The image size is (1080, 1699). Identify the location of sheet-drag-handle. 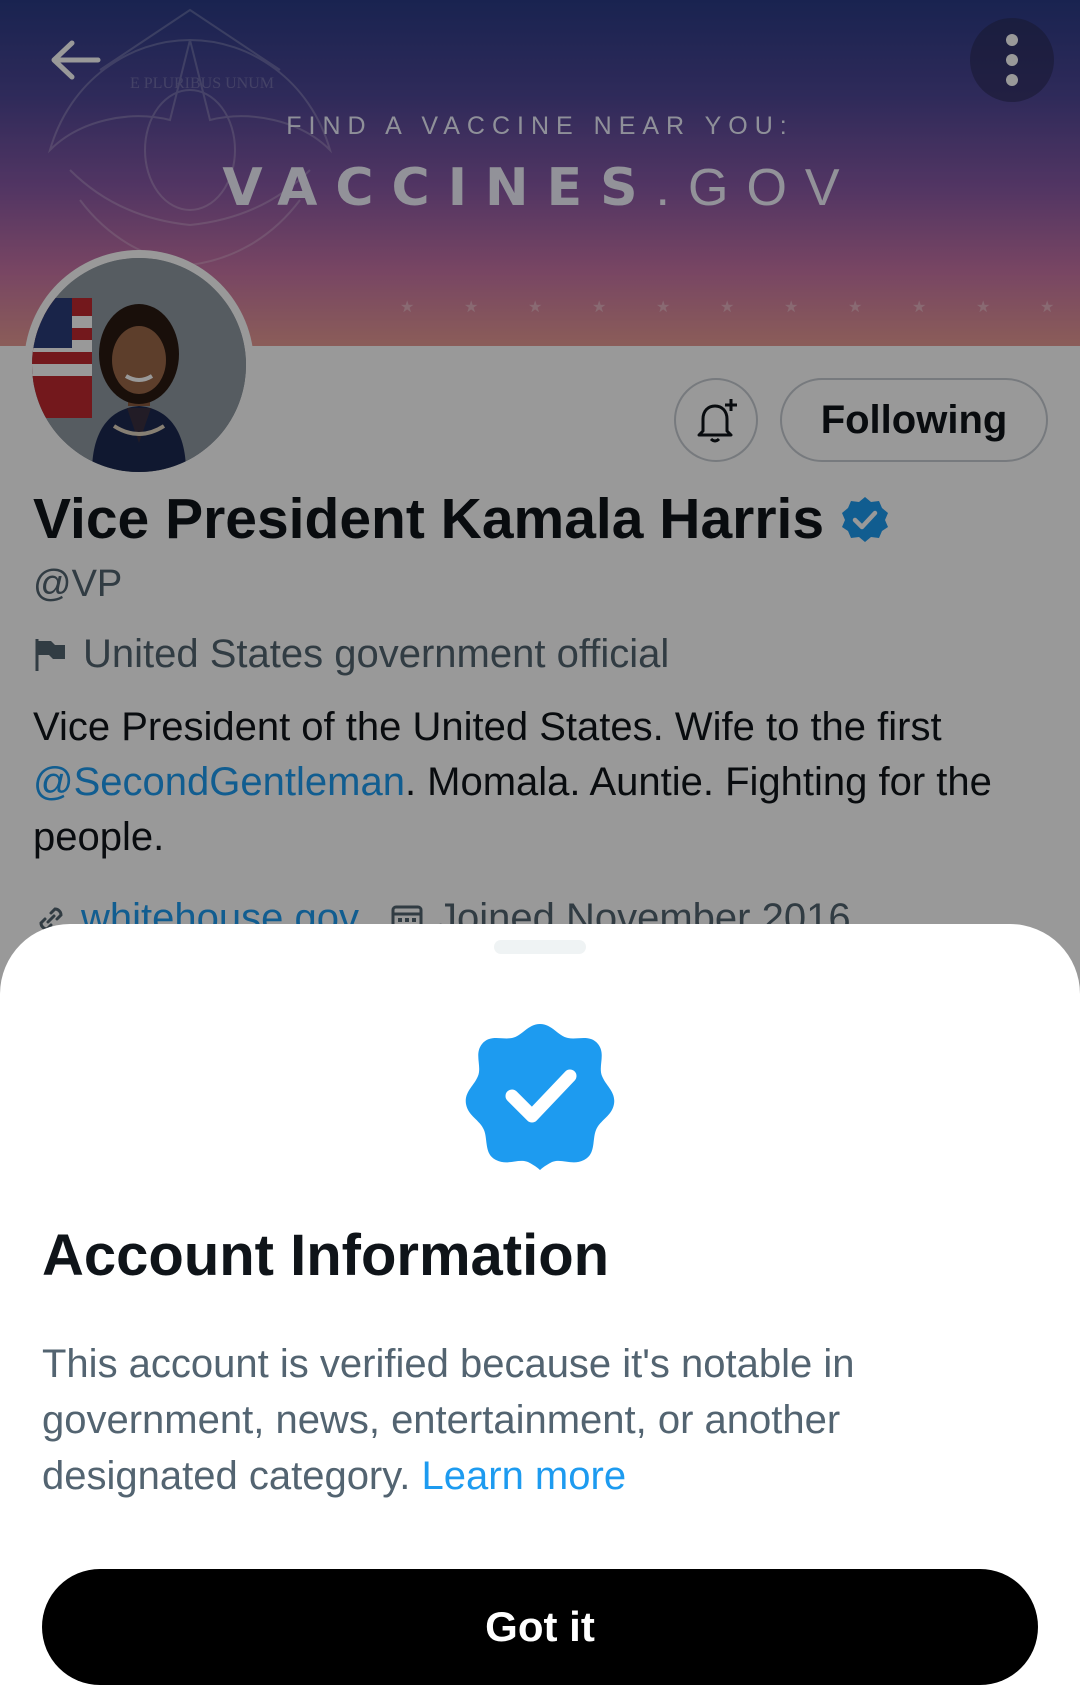
(540, 947).